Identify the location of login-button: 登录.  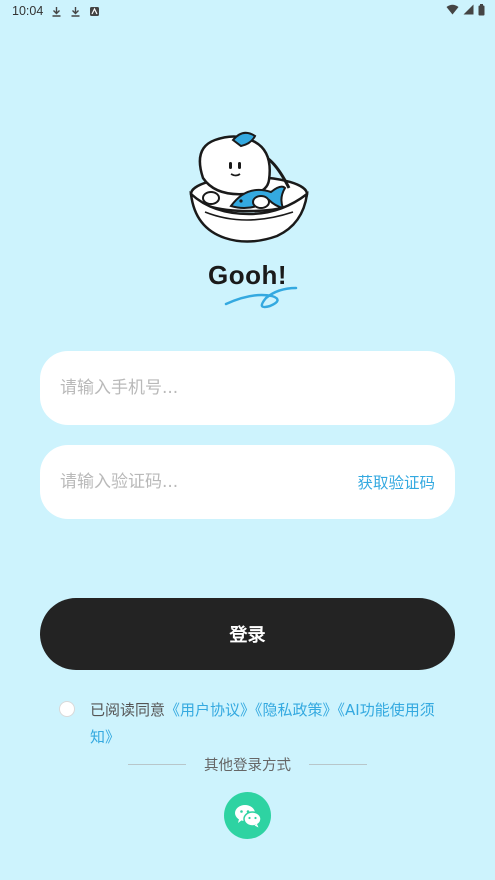
(247, 634).